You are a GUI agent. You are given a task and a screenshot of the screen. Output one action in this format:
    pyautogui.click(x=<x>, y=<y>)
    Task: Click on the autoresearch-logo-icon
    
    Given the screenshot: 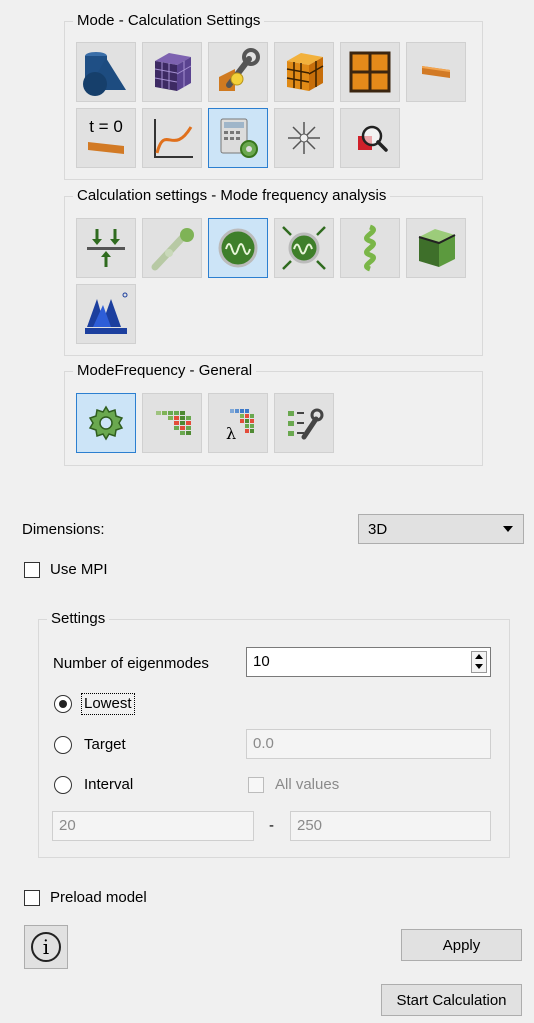 What is the action you would take?
    pyautogui.click(x=106, y=314)
    